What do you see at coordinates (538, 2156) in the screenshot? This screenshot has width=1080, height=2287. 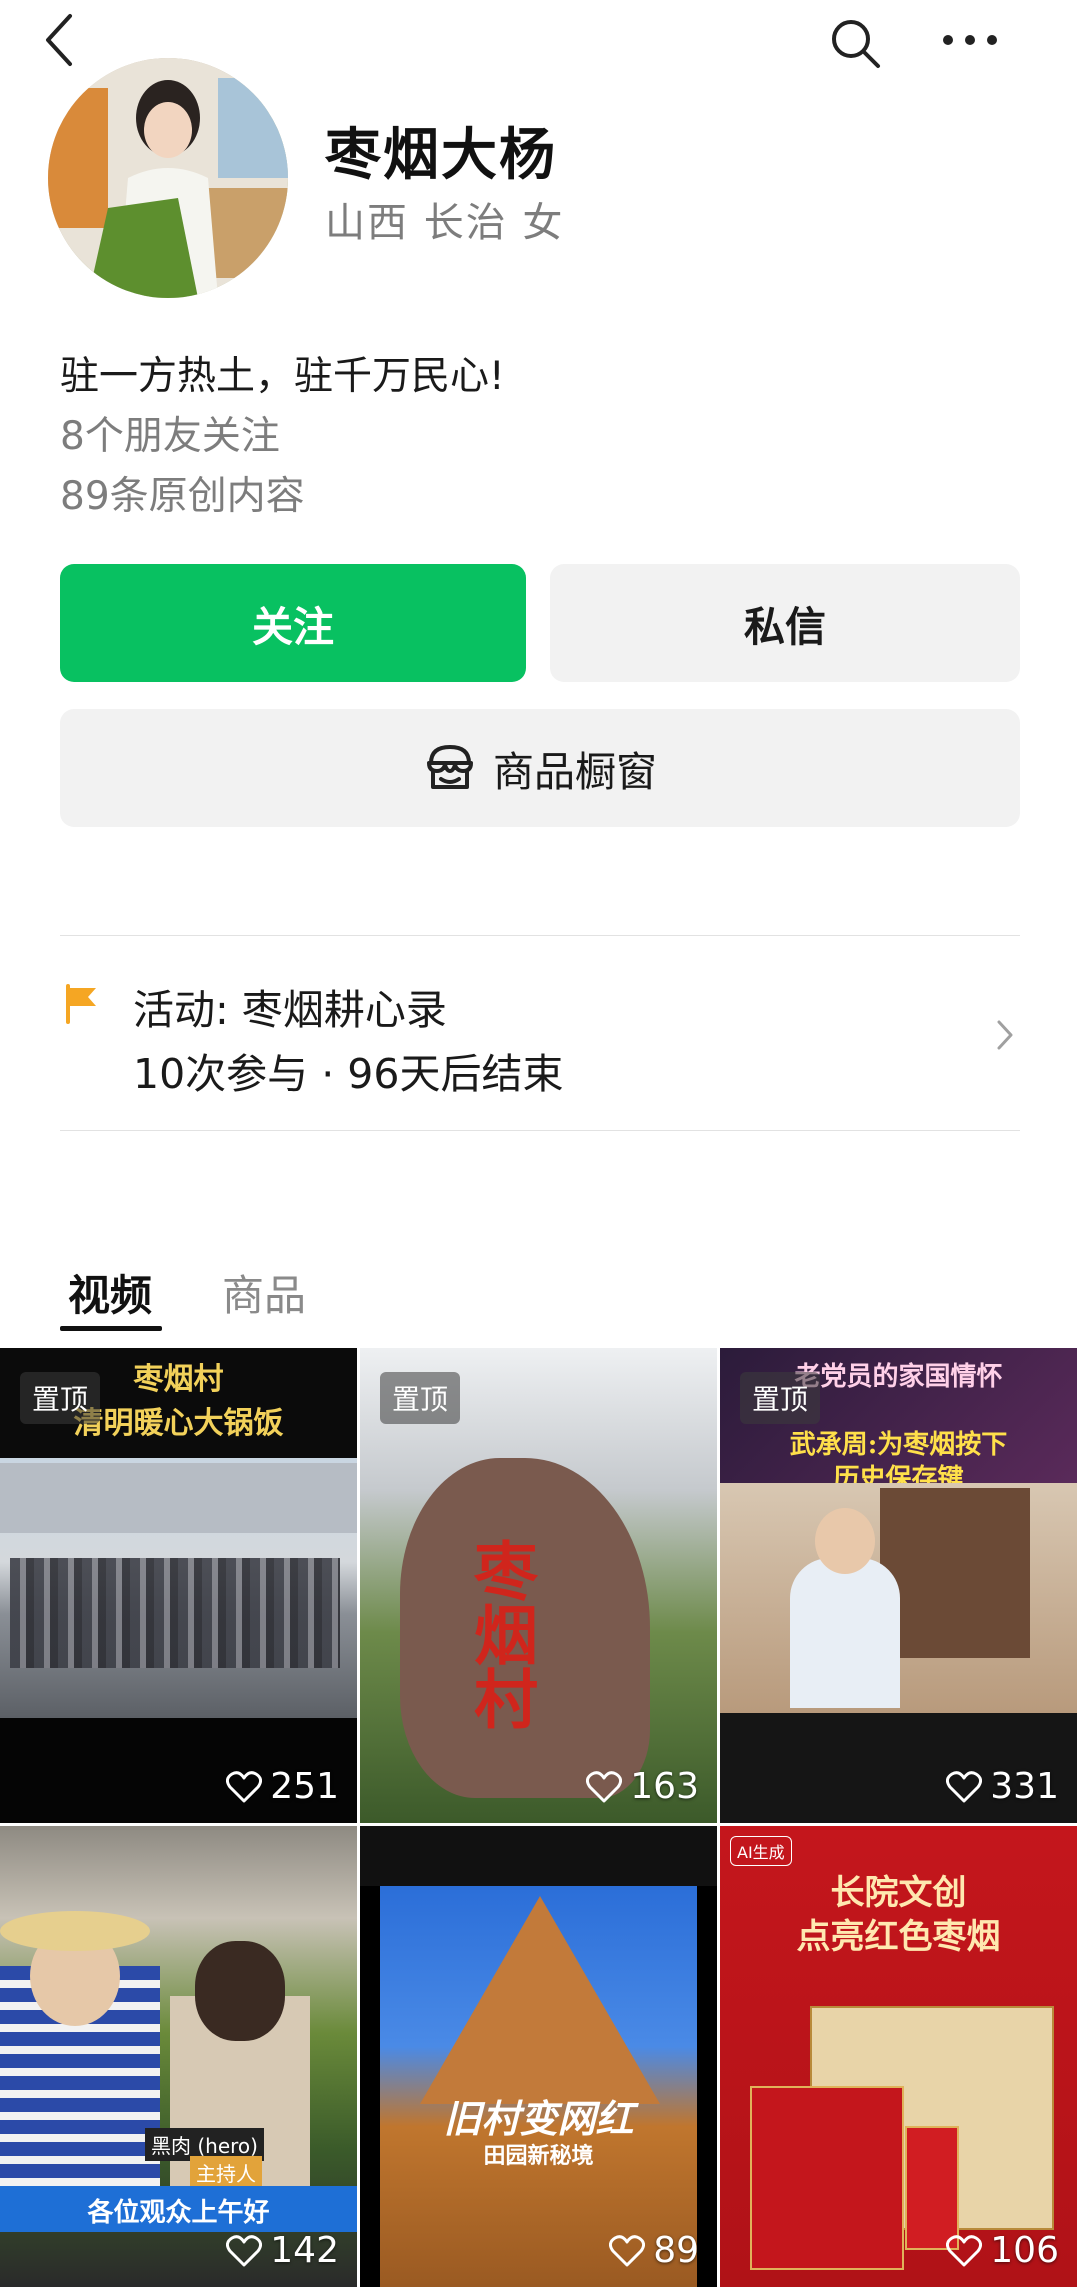 I see `video-subtitle: 田园新秘境` at bounding box center [538, 2156].